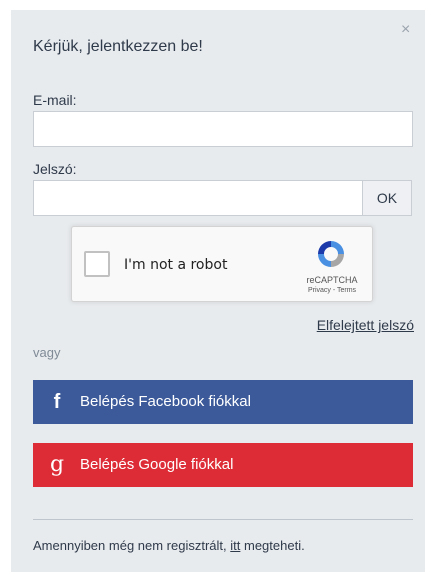  I want to click on recaptcha-links: Privacy - Terms, so click(332, 290).